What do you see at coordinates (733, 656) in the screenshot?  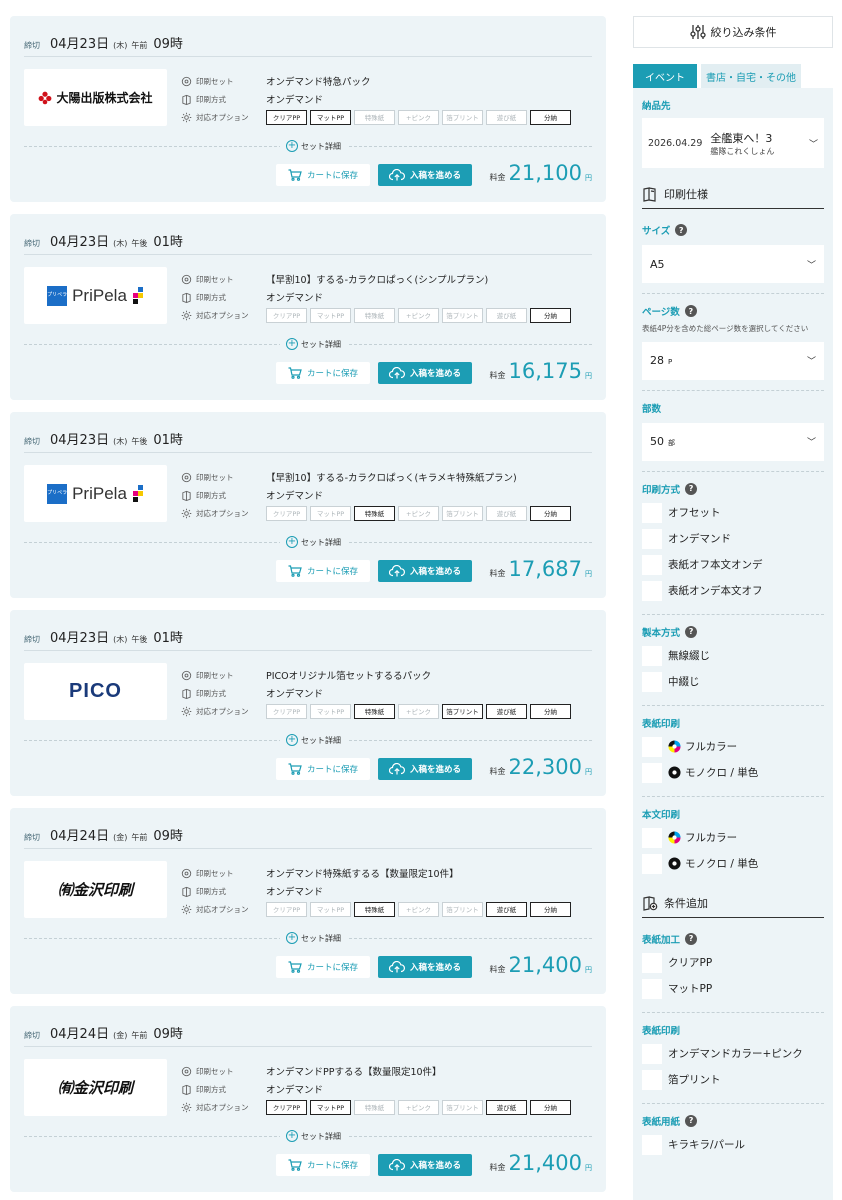 I see `checkbox-option: 無線綴じ` at bounding box center [733, 656].